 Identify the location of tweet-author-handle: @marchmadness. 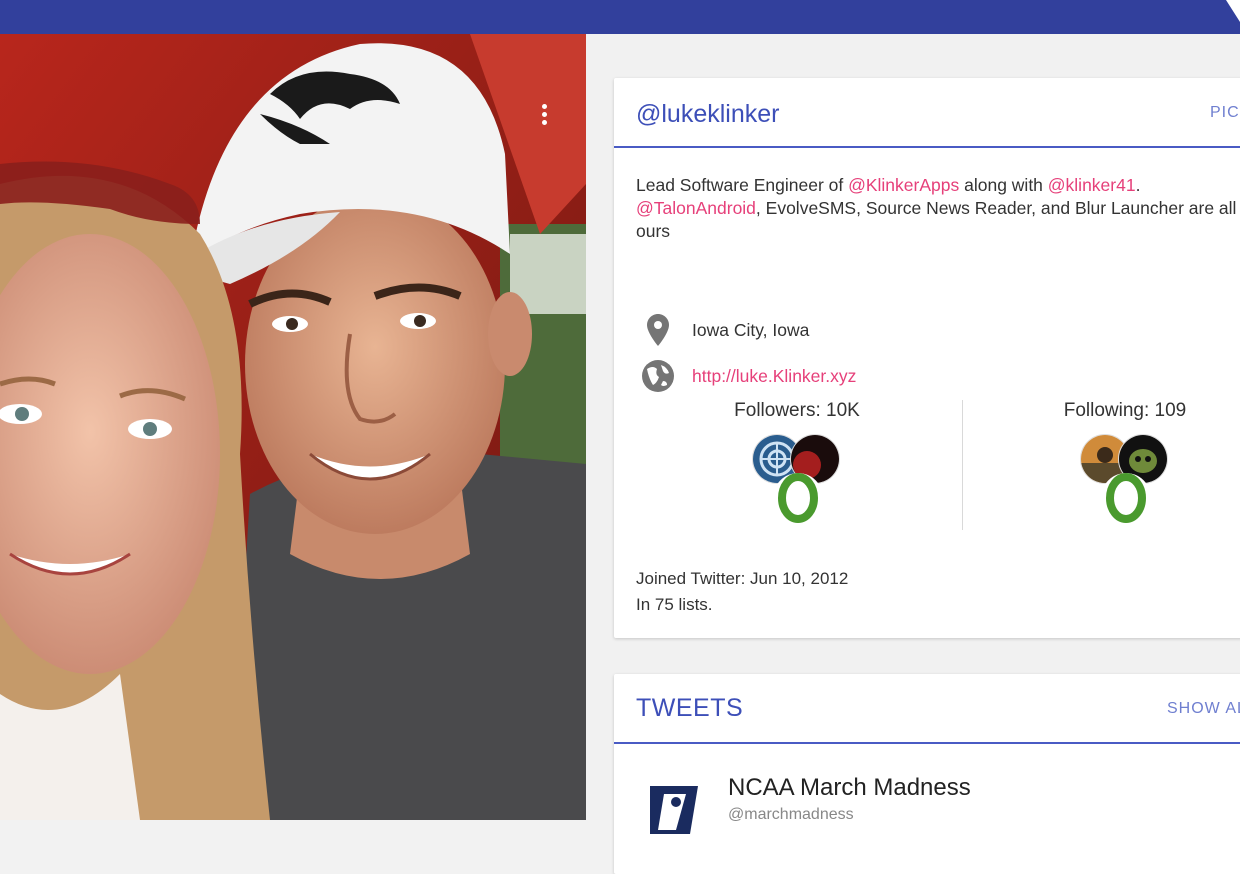
(791, 814).